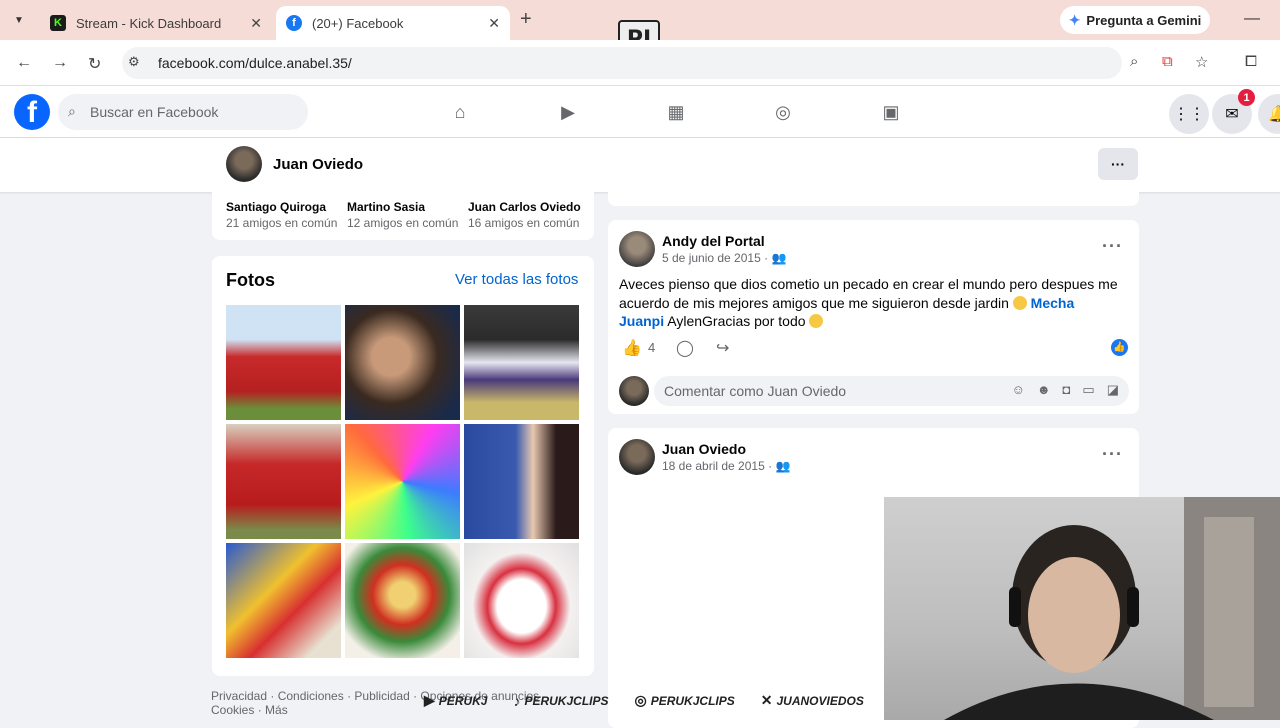 Image resolution: width=1280 pixels, height=728 pixels. I want to click on friend-name: Santiago Quiroga, so click(281, 207).